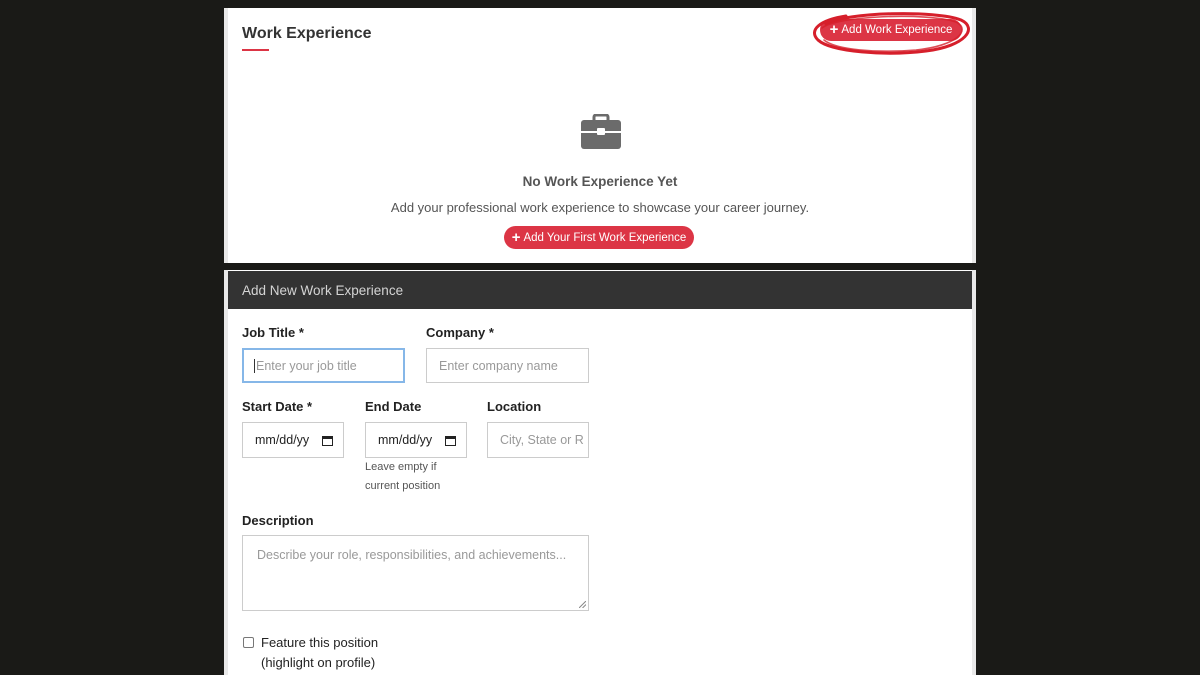 This screenshot has width=1200, height=675. What do you see at coordinates (605, 237) in the screenshot?
I see `add-first-work-experience-label: Add Your First Work Experience` at bounding box center [605, 237].